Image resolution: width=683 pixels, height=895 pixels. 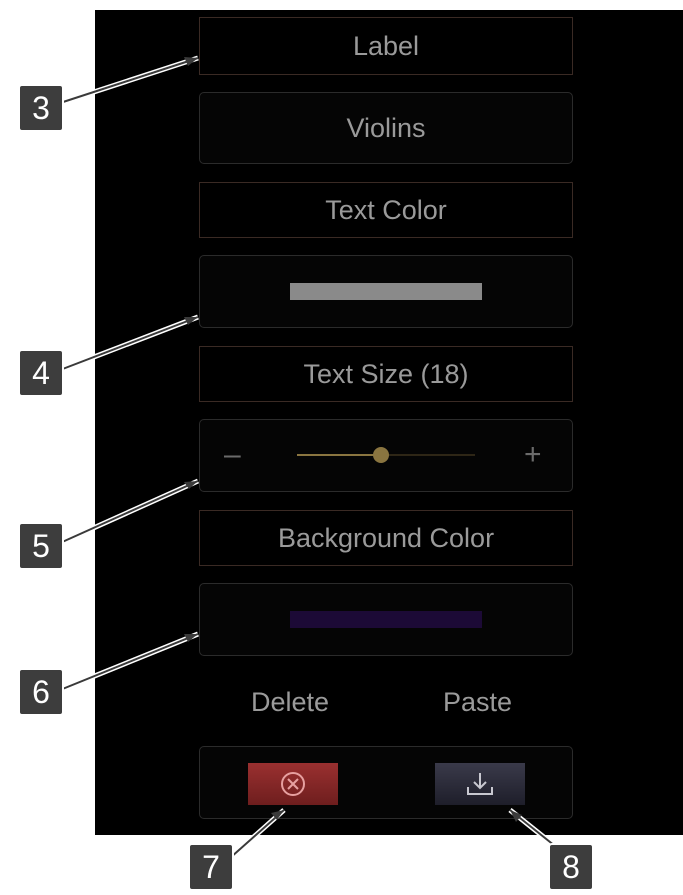 What do you see at coordinates (41, 546) in the screenshot?
I see `callout-badge-5: 5` at bounding box center [41, 546].